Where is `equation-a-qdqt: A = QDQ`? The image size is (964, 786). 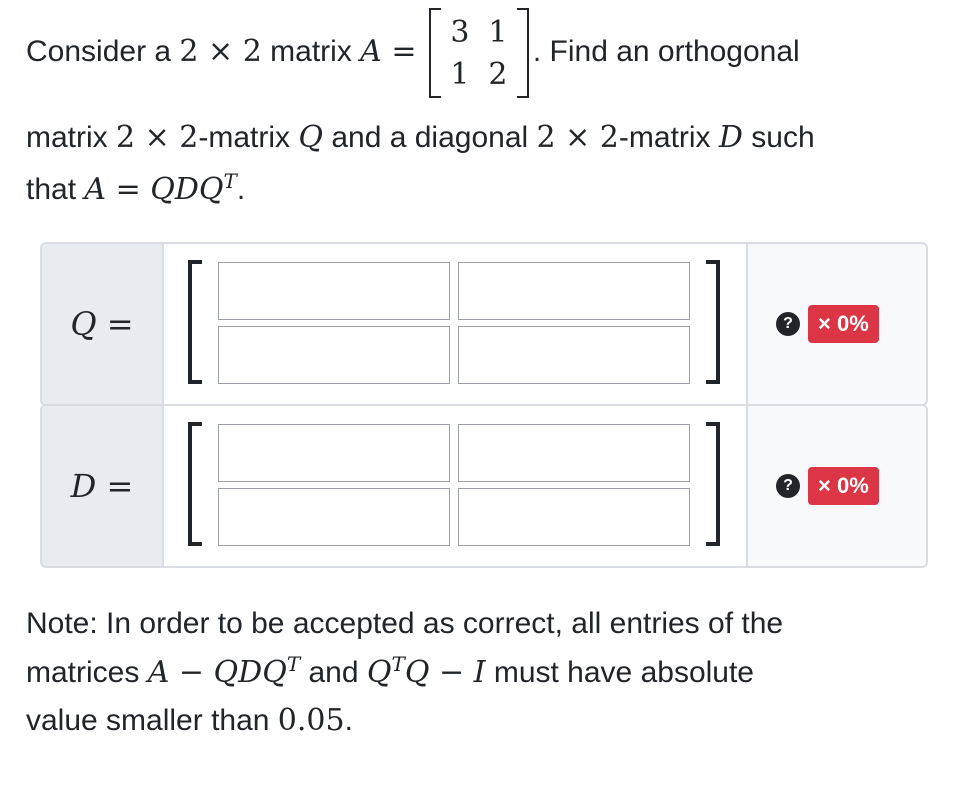
equation-a-qdqt: A = QDQ is located at coordinates (154, 189).